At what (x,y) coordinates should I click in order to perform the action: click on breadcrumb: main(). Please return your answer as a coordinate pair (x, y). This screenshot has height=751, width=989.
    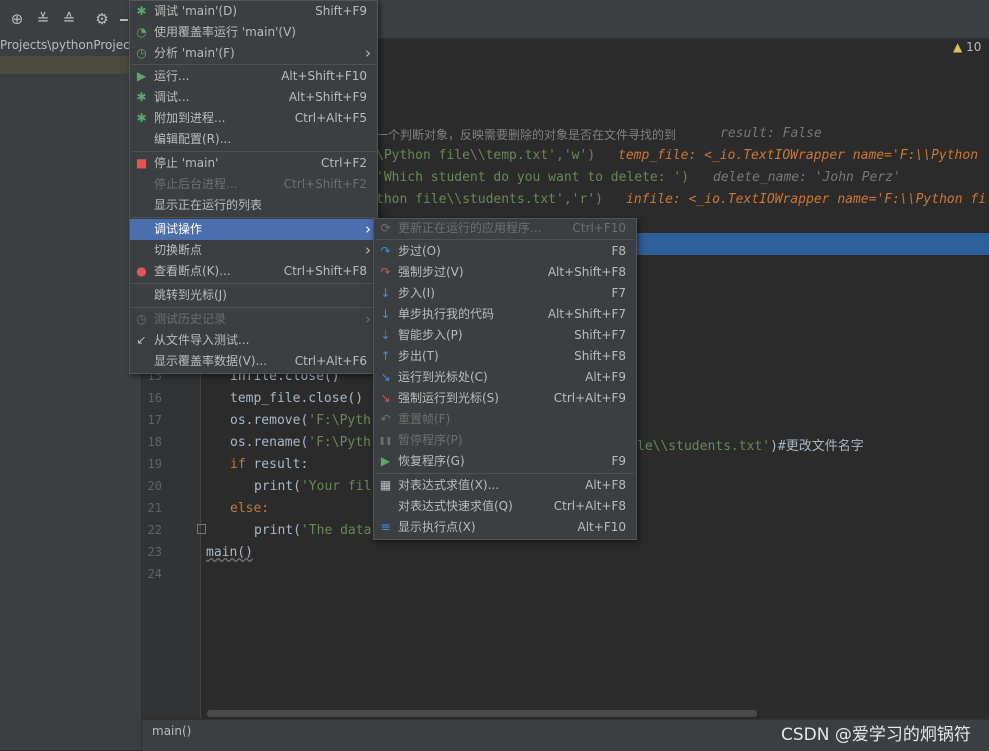
    Looking at the image, I should click on (171, 731).